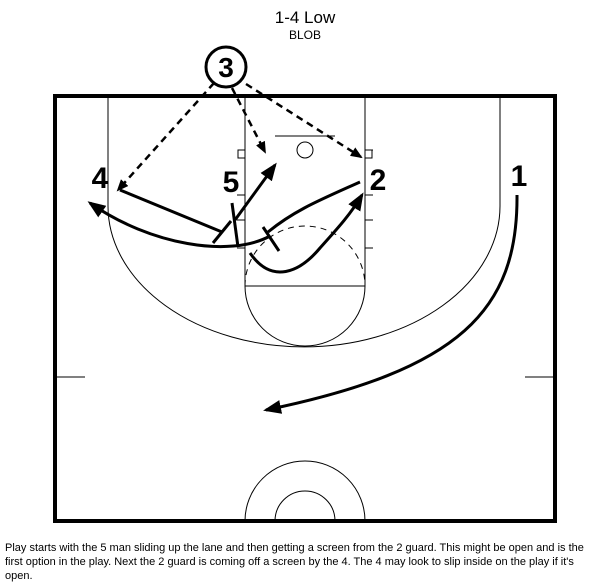 The height and width of the screenshot is (583, 606). What do you see at coordinates (171, 211) in the screenshot?
I see `cut-4-screen` at bounding box center [171, 211].